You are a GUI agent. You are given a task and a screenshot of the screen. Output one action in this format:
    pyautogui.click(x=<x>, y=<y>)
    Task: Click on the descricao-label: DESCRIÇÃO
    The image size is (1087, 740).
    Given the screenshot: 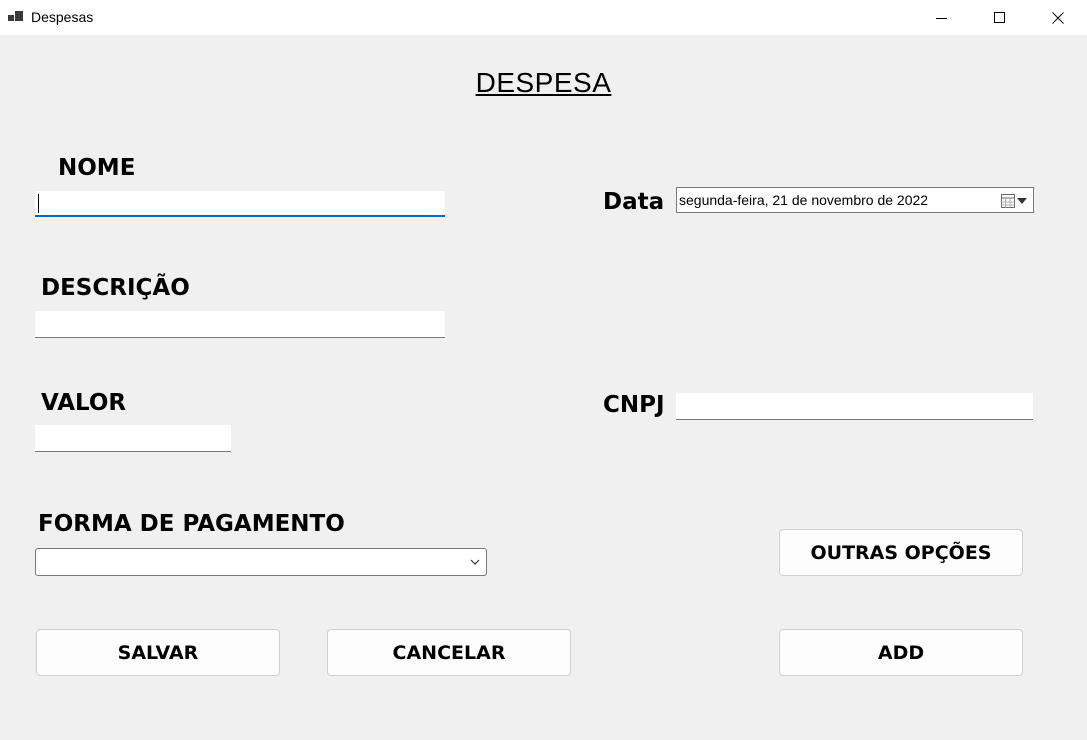 What is the action you would take?
    pyautogui.click(x=115, y=288)
    